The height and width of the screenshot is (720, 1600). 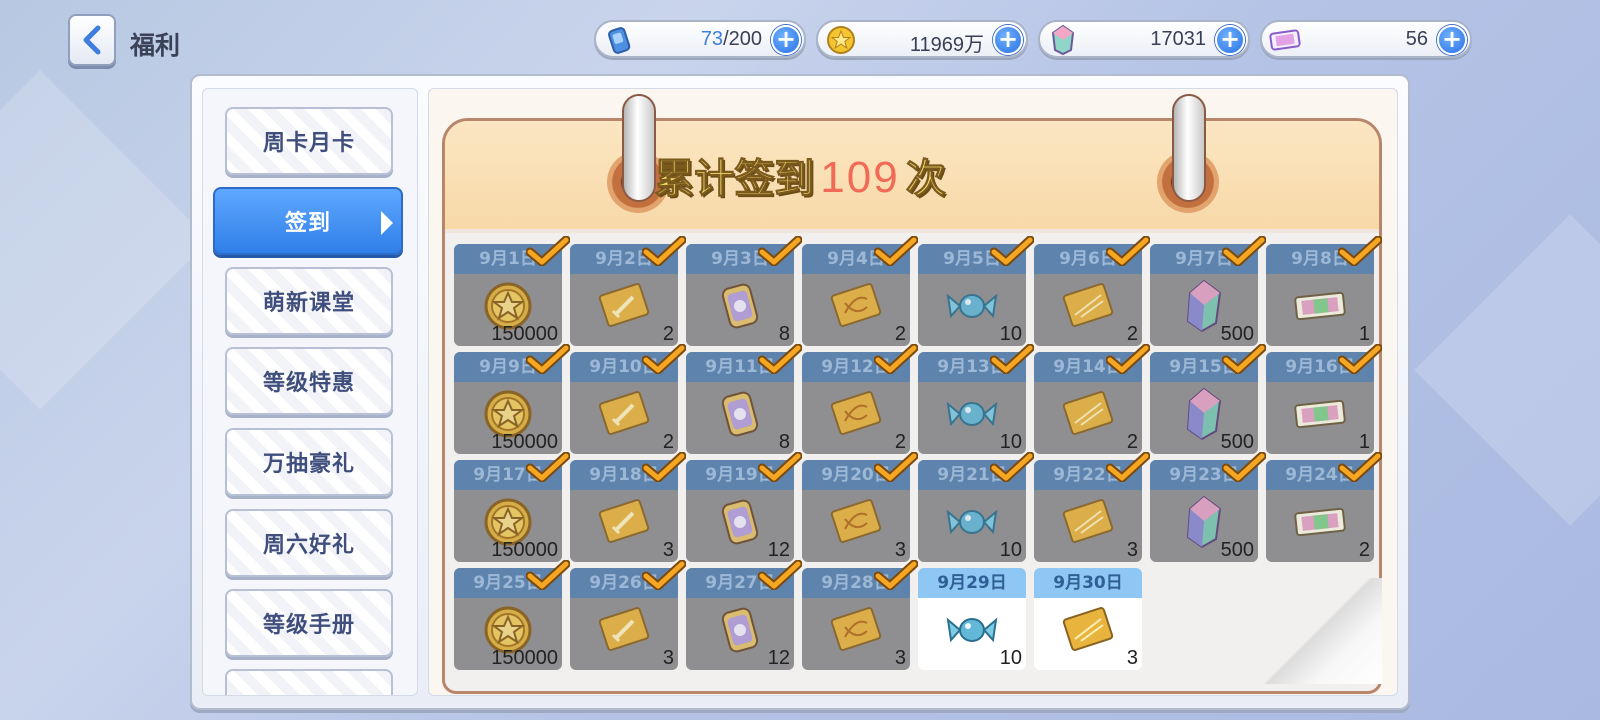 What do you see at coordinates (972, 583) in the screenshot?
I see `day-date-label: 9月29日` at bounding box center [972, 583].